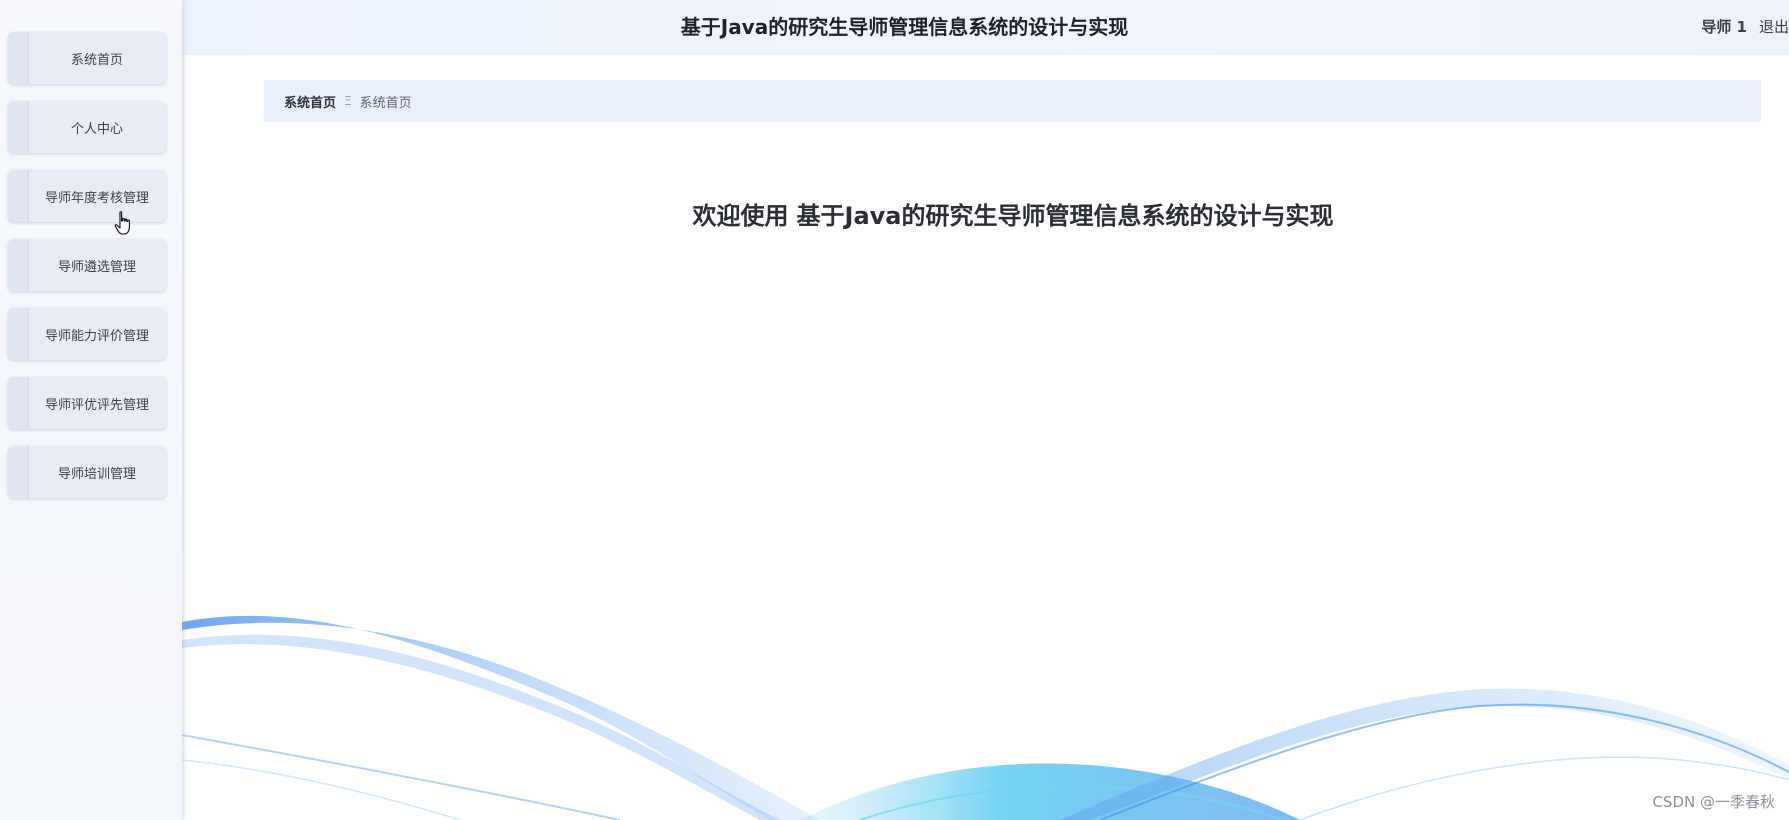 This screenshot has width=1789, height=820. Describe the element at coordinates (96, 60) in the screenshot. I see `sidebar-item-label: 系统首页` at that location.